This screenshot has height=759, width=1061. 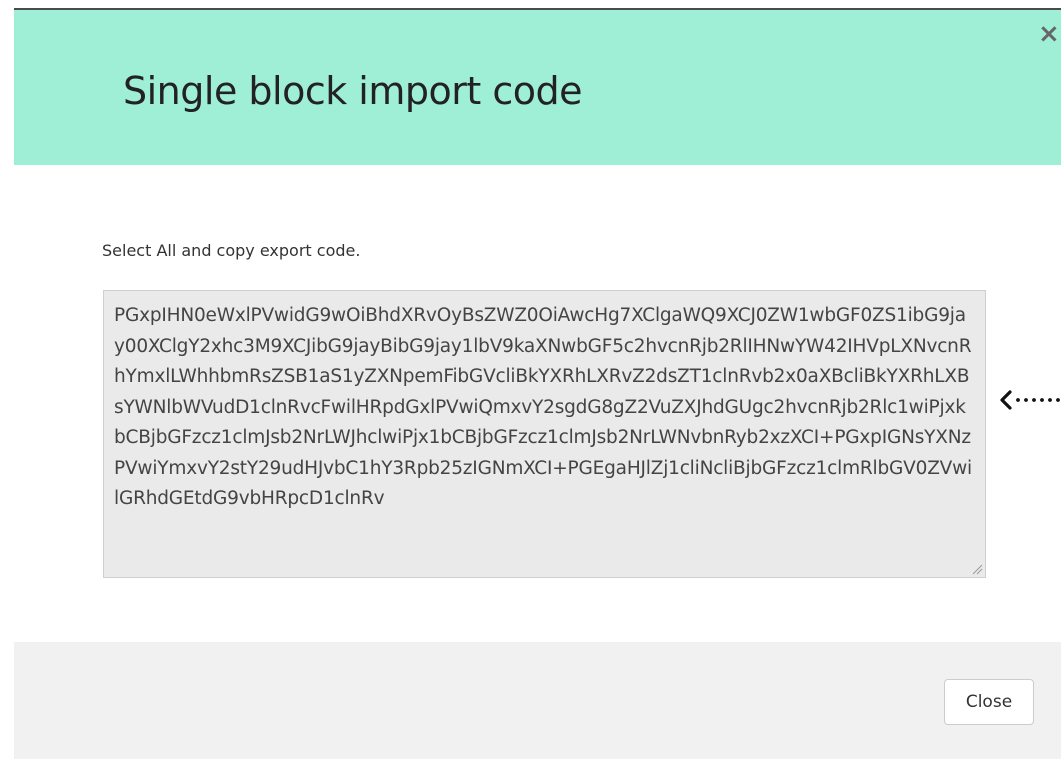 What do you see at coordinates (231, 250) in the screenshot?
I see `instruction-text: Select All and copy export code.` at bounding box center [231, 250].